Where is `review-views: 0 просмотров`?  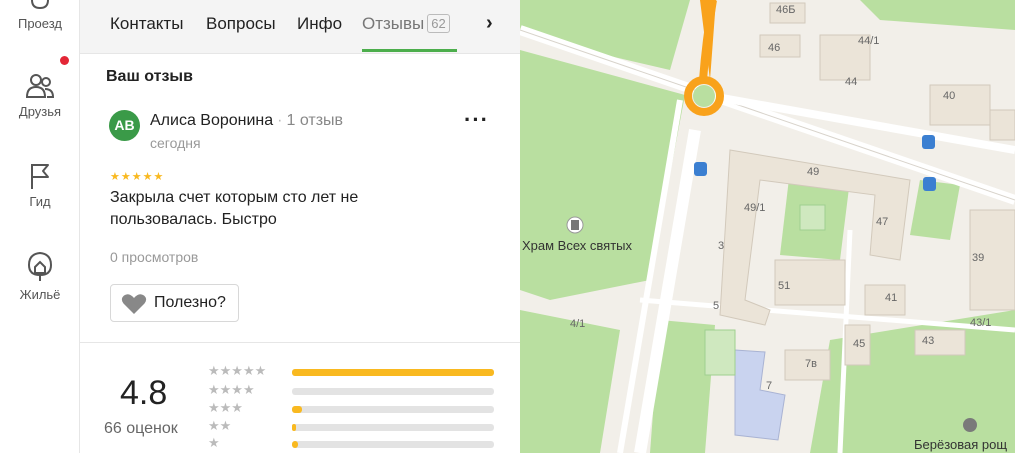
review-views: 0 просмотров is located at coordinates (154, 257).